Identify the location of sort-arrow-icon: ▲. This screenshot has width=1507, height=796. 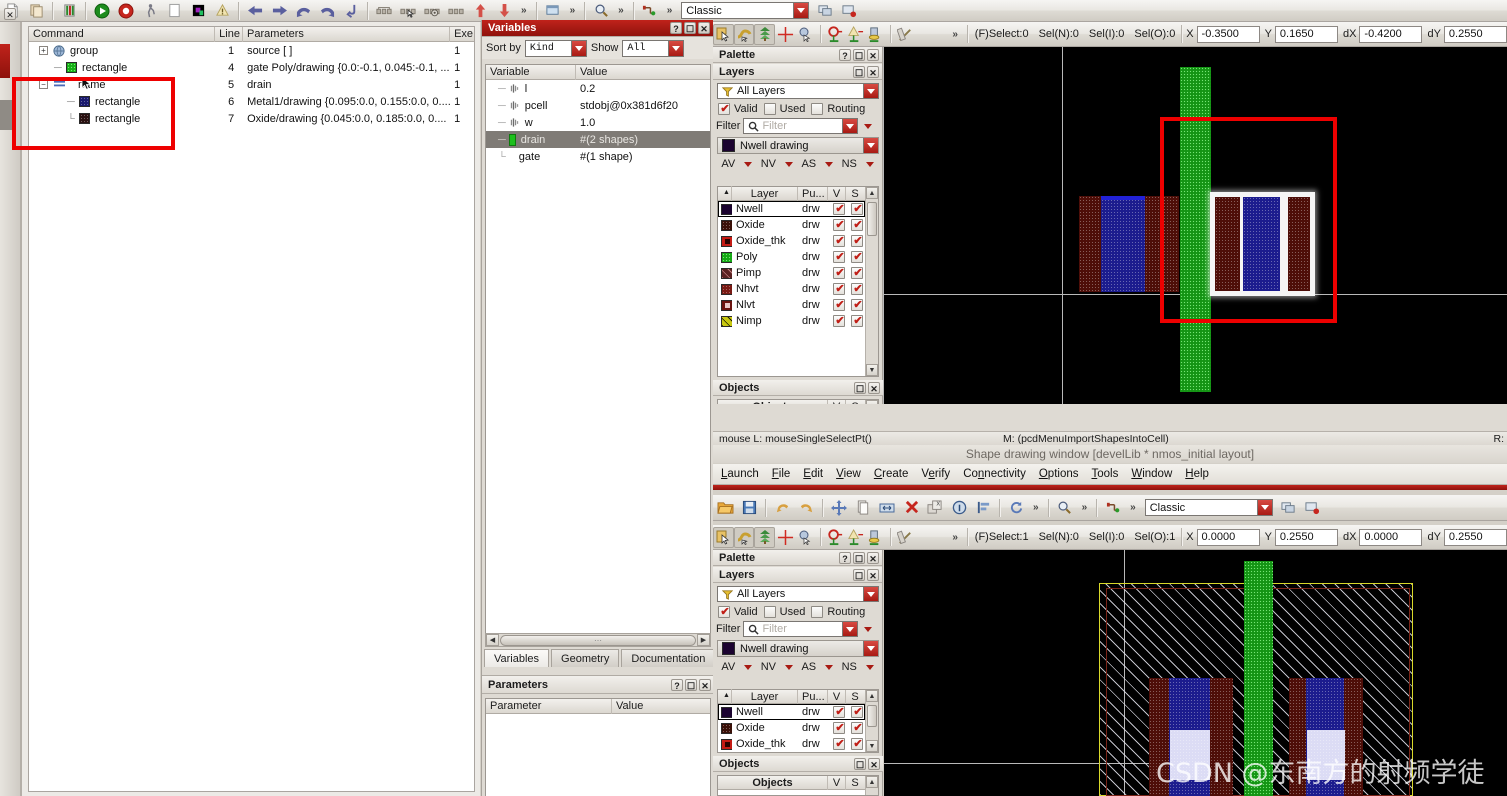
(725, 193).